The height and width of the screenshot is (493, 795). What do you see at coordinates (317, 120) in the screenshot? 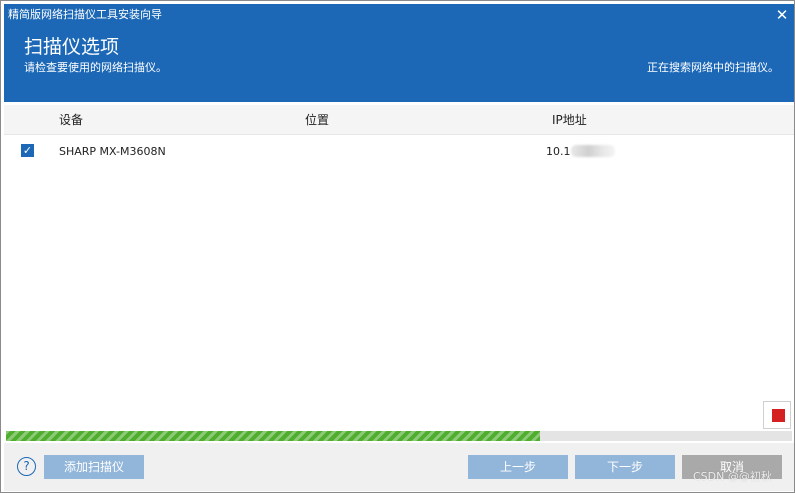
I see `column-header-location: 位置` at bounding box center [317, 120].